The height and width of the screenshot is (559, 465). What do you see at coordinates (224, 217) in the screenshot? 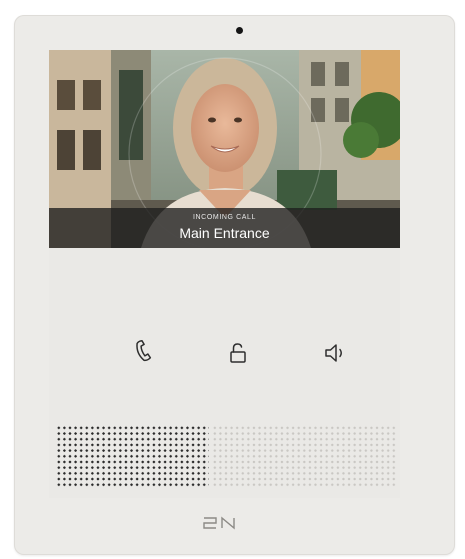
I see `call-status-label: INCOMING CALL` at bounding box center [224, 217].